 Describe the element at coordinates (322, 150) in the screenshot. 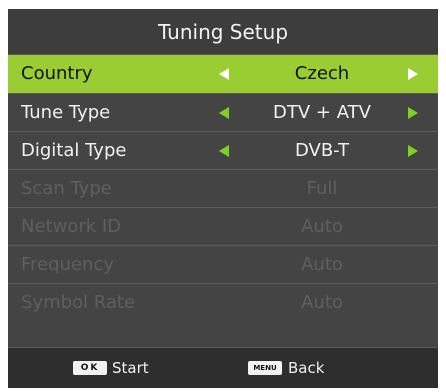

I see `setting-value: DVB-T` at that location.